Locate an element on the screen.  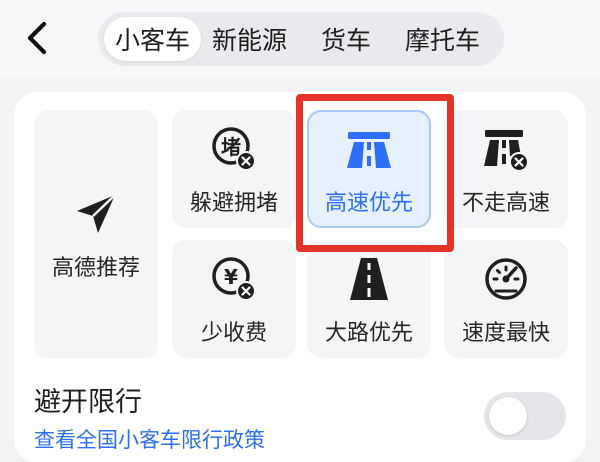
avoid-restriction-toggle is located at coordinates (525, 416).